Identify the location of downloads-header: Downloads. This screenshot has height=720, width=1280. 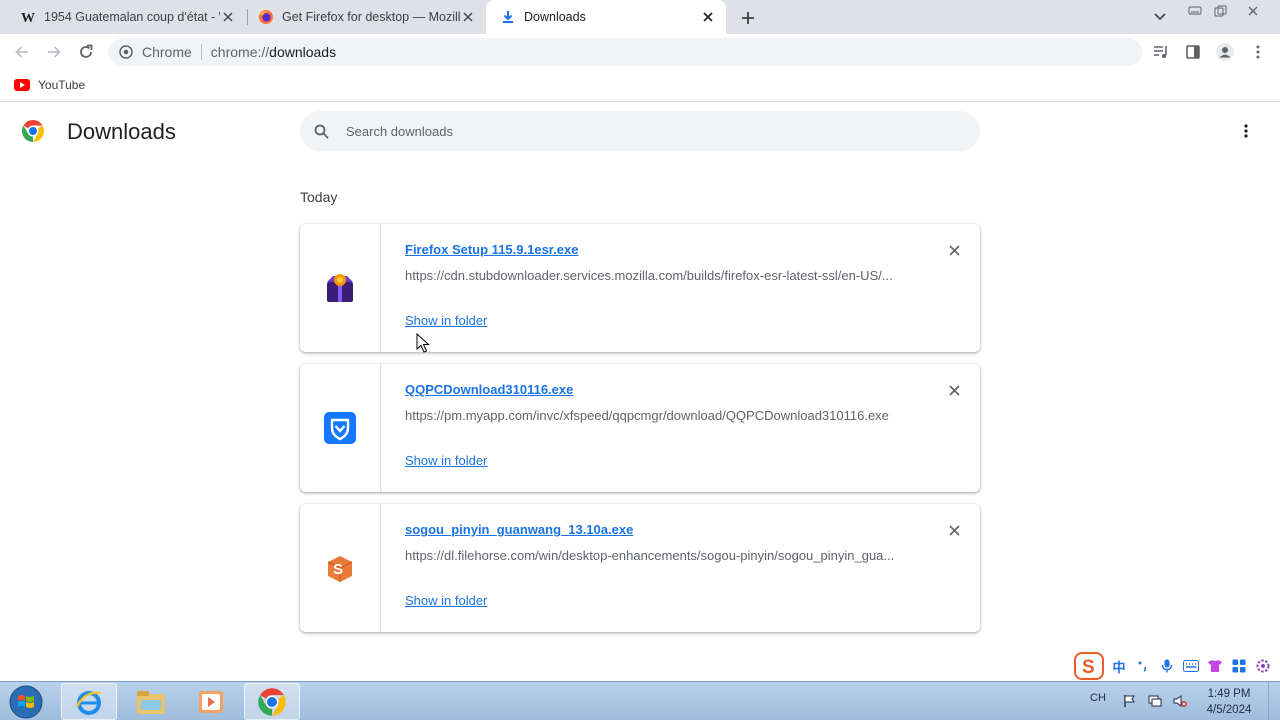
(640, 131).